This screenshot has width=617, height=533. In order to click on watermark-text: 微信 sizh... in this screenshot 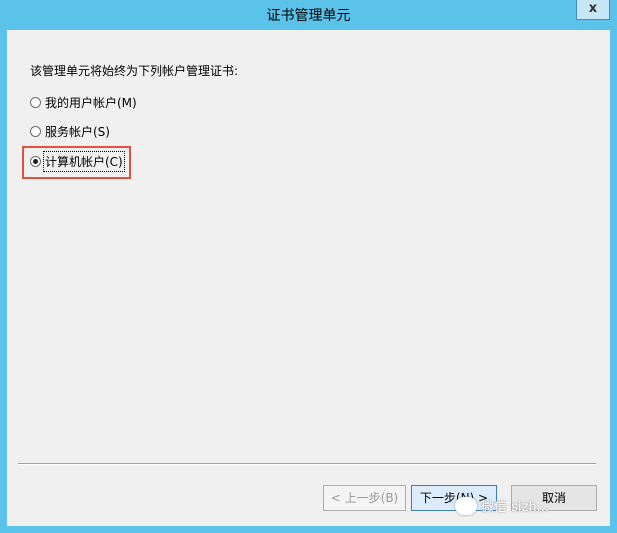, I will do `click(515, 507)`.